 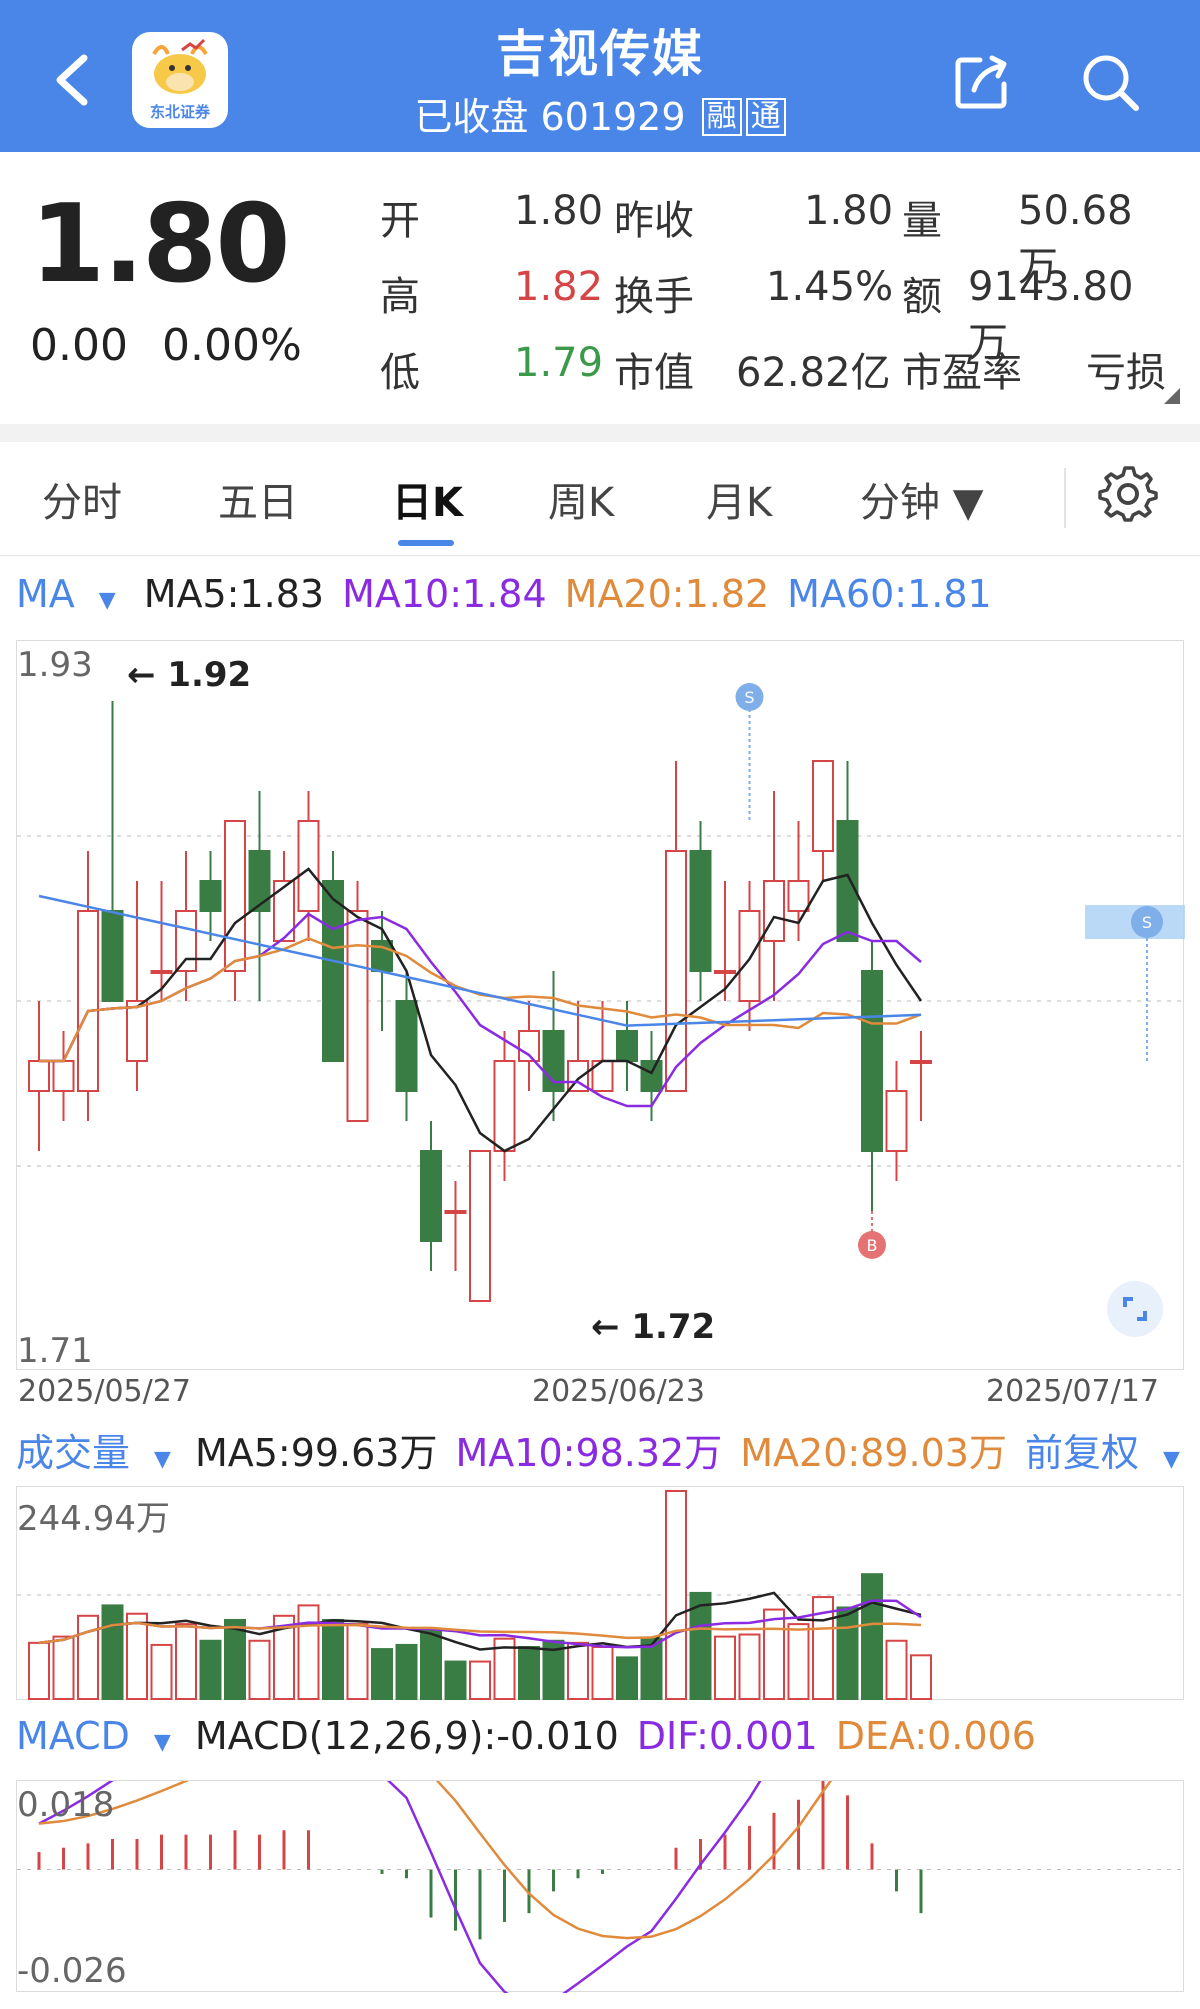 What do you see at coordinates (559, 211) in the screenshot?
I see `open-value: 1.80` at bounding box center [559, 211].